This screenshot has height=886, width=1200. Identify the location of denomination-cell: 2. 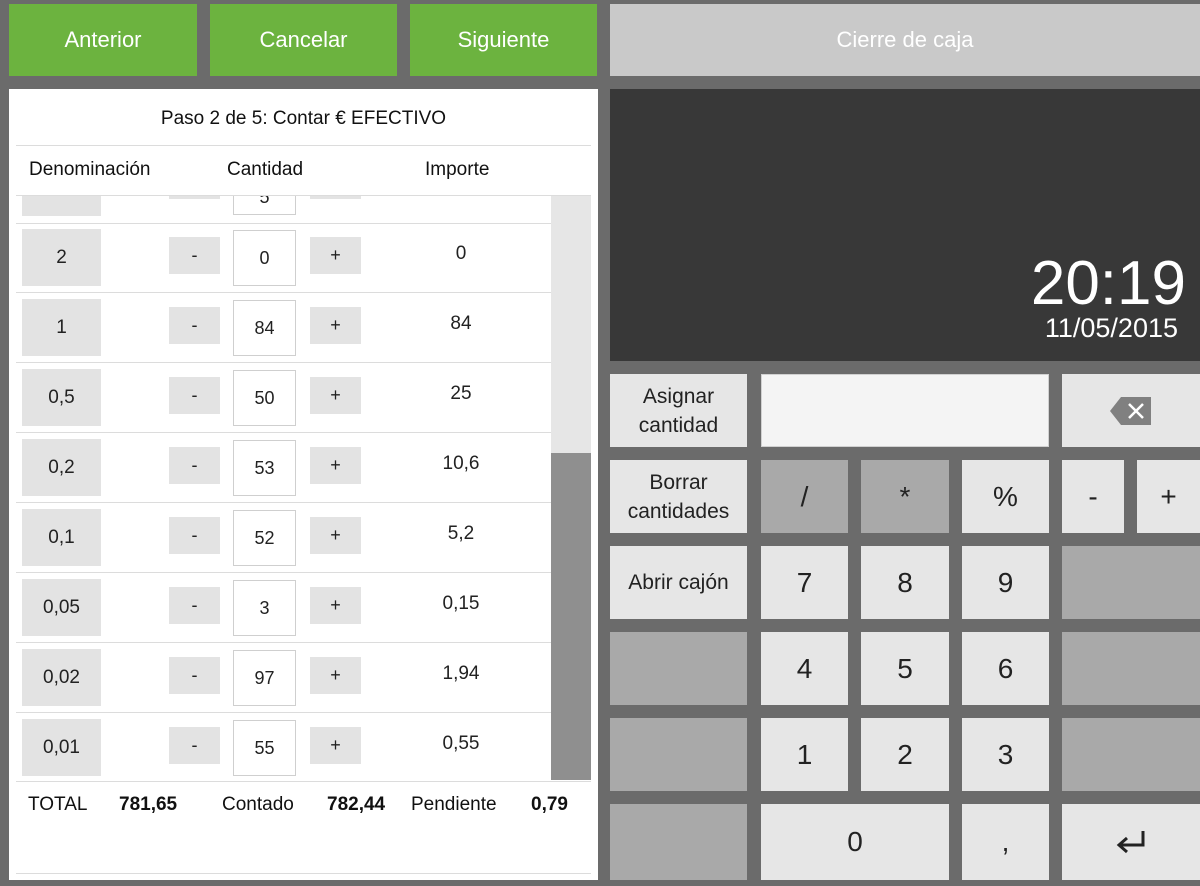
(61, 257).